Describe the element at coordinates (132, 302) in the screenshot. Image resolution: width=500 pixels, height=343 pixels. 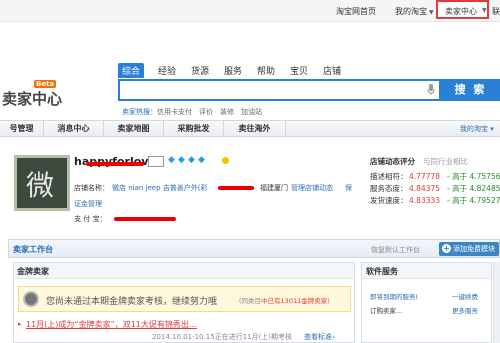
I see `notice-message: 您尚未通过本期金牌卖家考核，继续努力哦` at that location.